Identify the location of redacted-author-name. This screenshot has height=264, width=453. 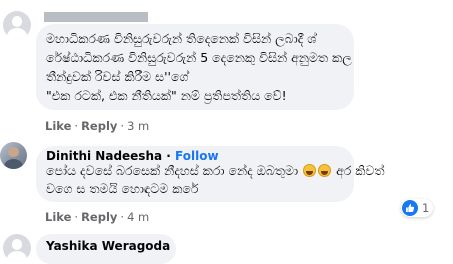
(96, 17).